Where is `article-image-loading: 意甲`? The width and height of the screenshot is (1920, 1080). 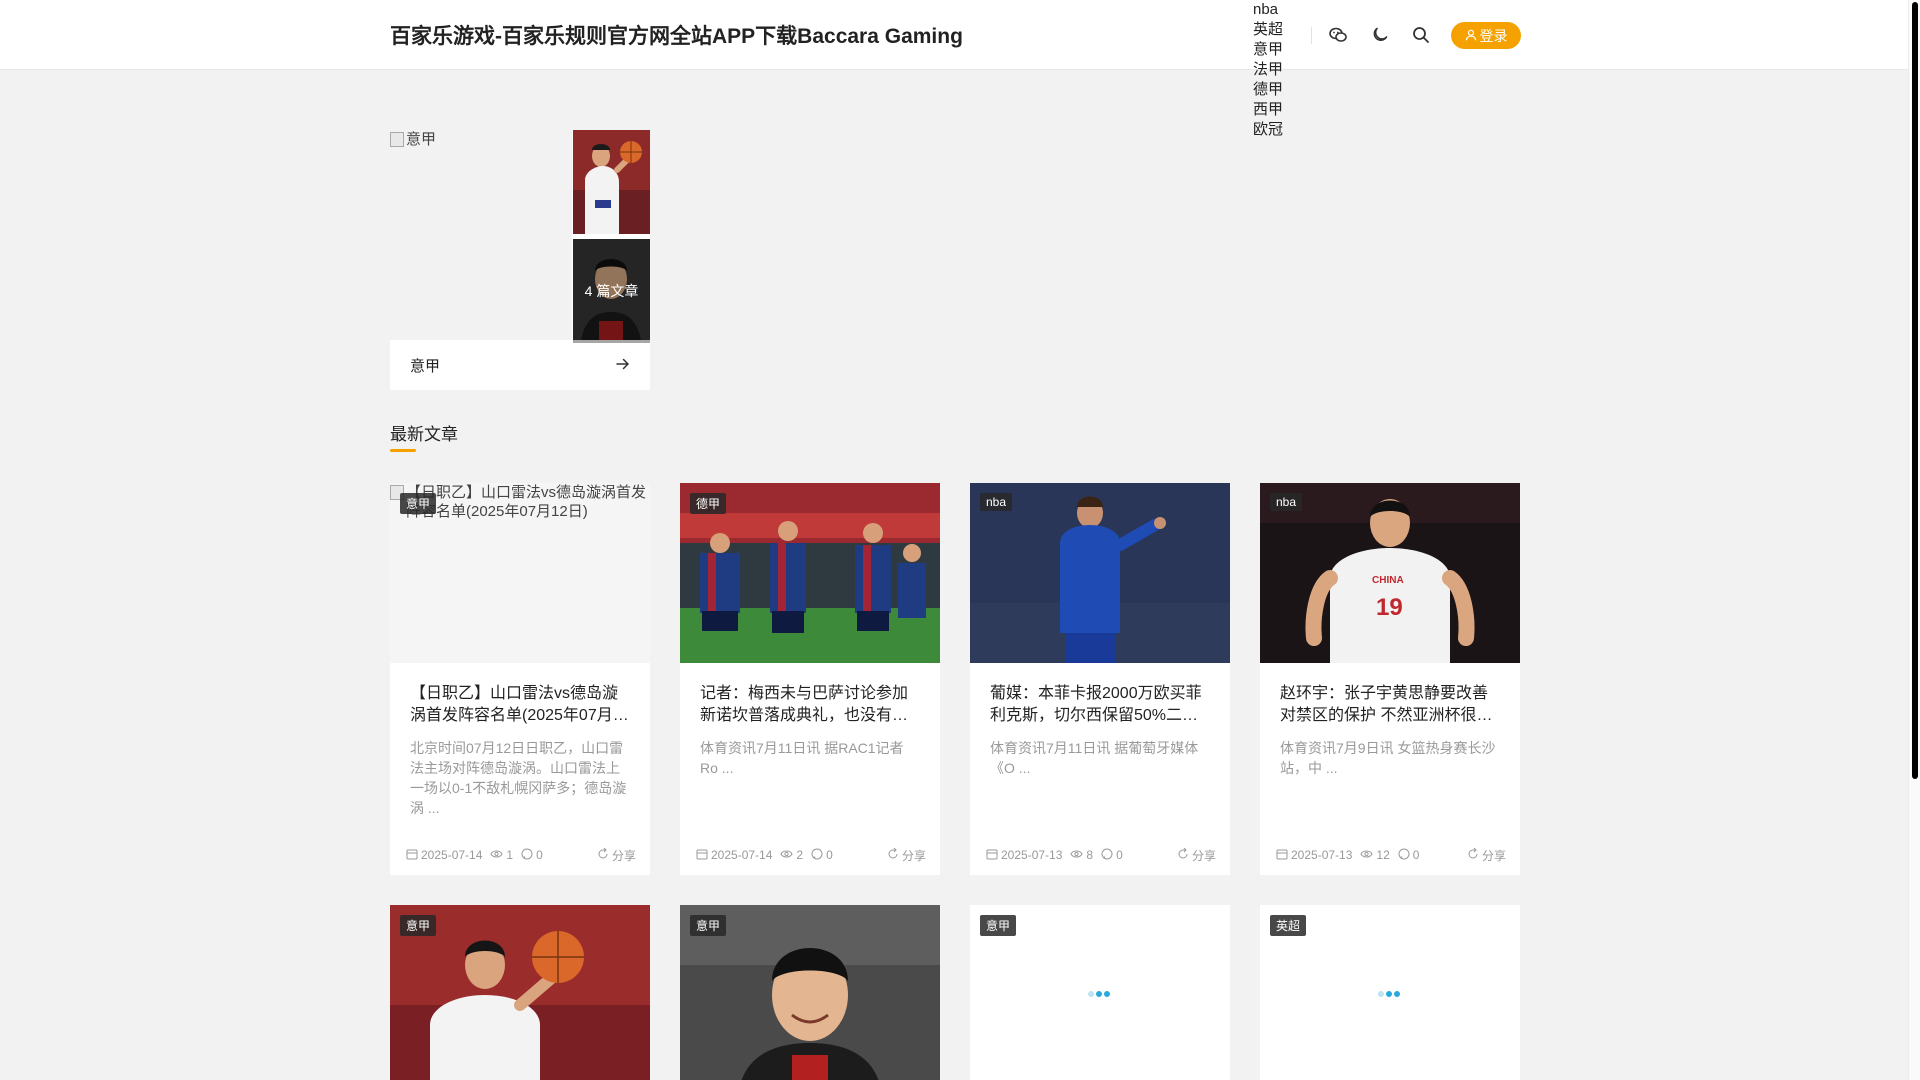 article-image-loading: 意甲 is located at coordinates (1100, 992).